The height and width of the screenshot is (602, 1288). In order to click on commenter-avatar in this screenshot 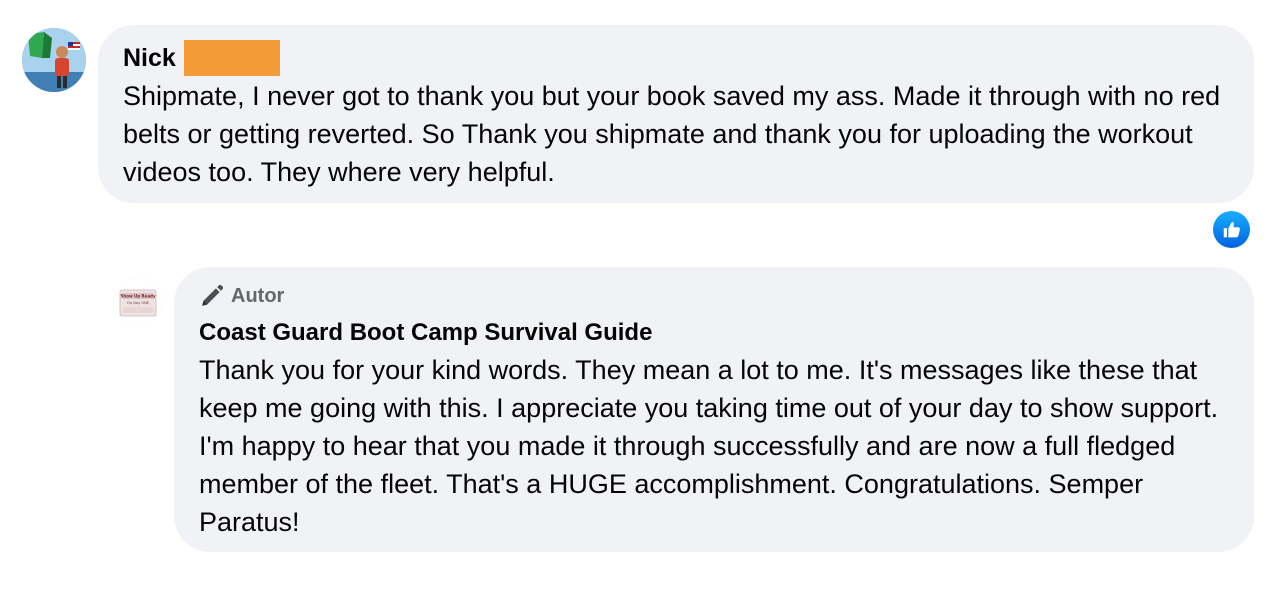, I will do `click(54, 60)`.